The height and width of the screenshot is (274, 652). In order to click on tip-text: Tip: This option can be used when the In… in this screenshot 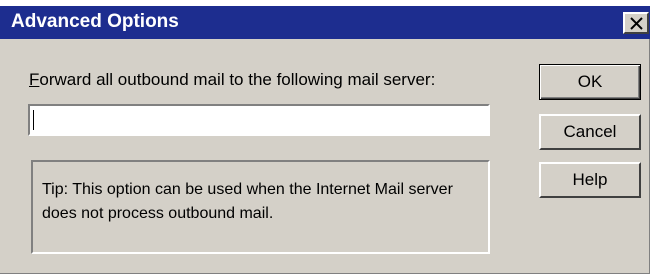, I will do `click(247, 201)`.